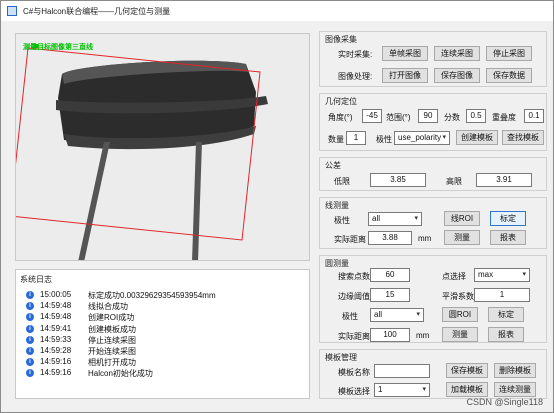 Image resolution: width=554 pixels, height=413 pixels. Describe the element at coordinates (467, 370) in the screenshot. I see `save-template-button: 保存模板` at that location.